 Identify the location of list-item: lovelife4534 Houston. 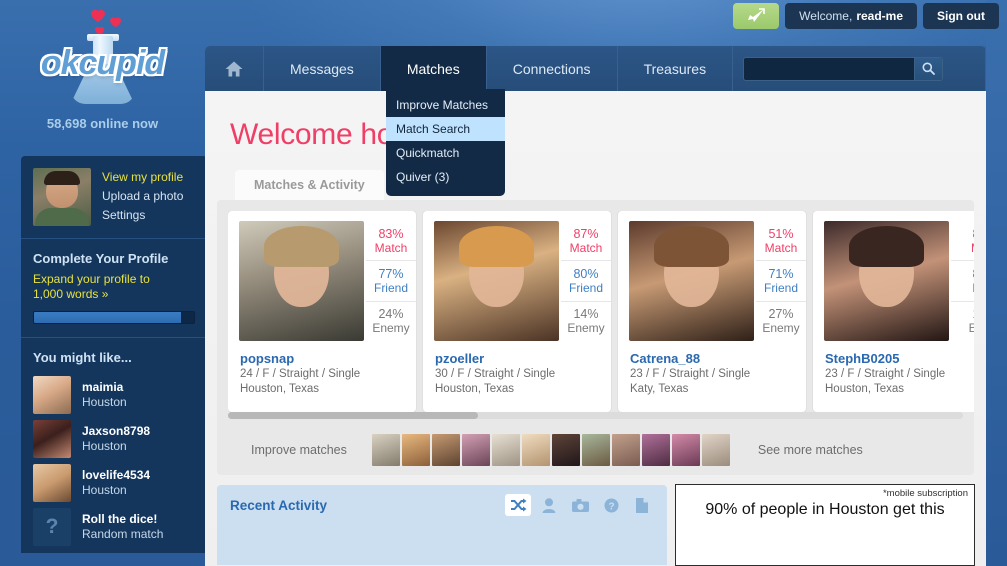
(114, 483).